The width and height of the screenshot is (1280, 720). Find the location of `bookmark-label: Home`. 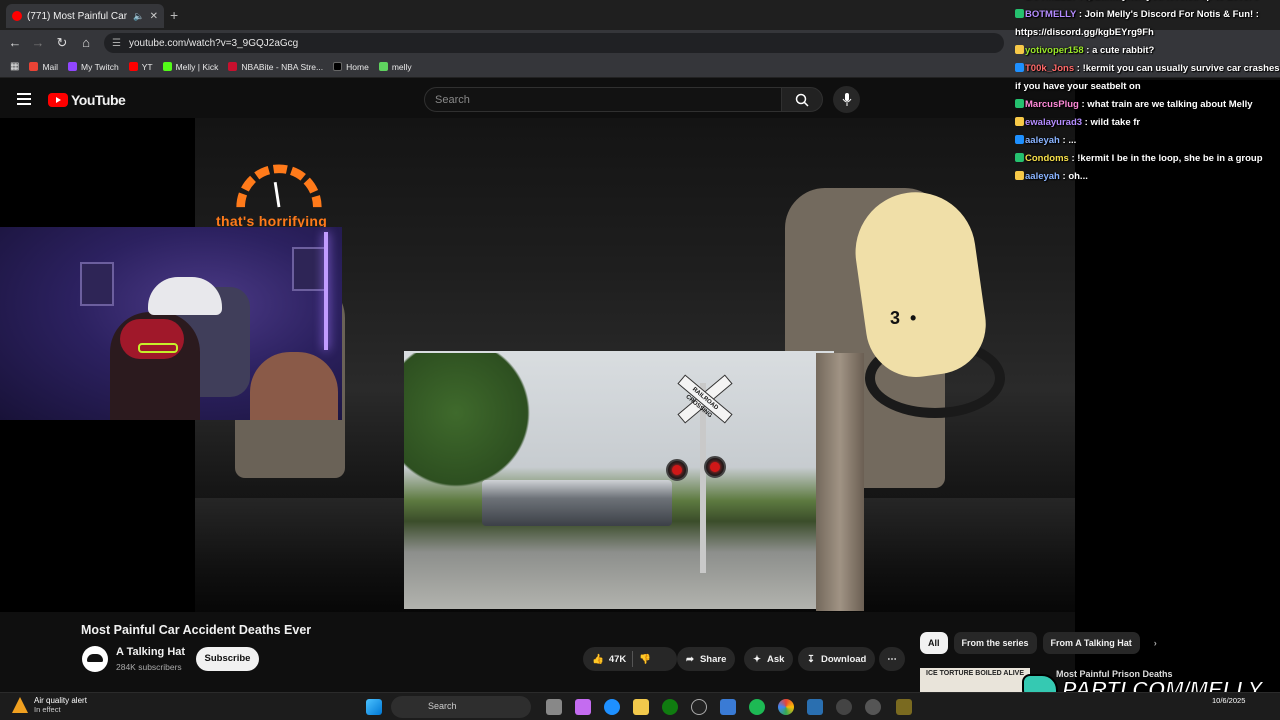

bookmark-label: Home is located at coordinates (357, 66).